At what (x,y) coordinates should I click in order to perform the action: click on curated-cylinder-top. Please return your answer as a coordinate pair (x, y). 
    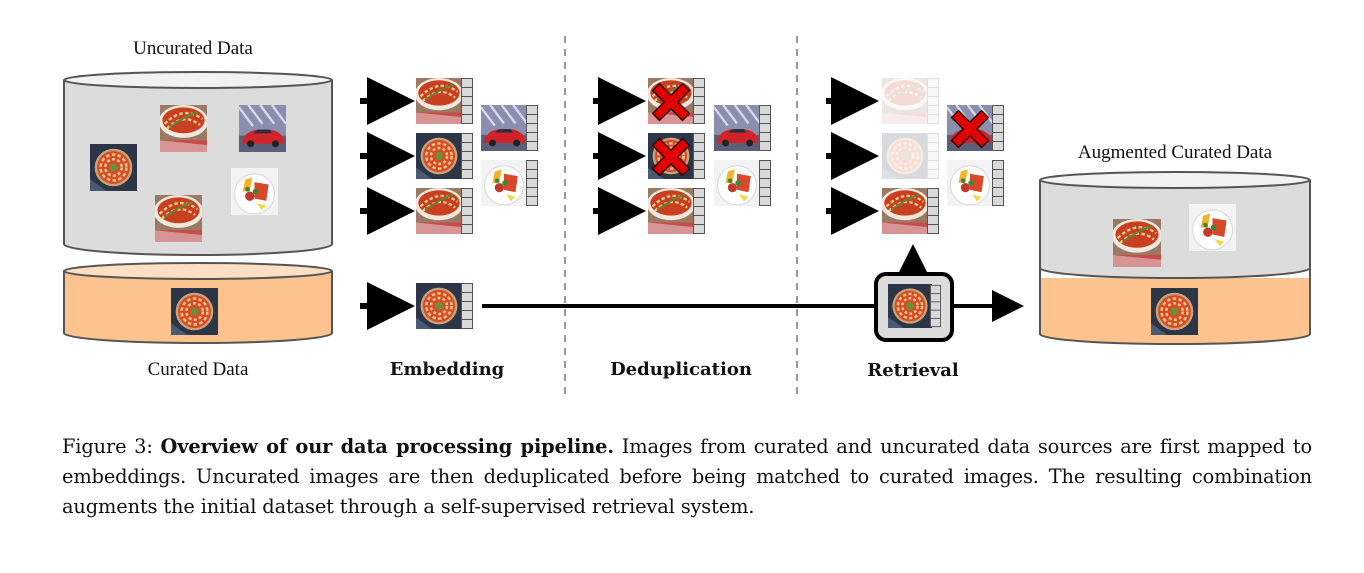
    Looking at the image, I should click on (198, 271).